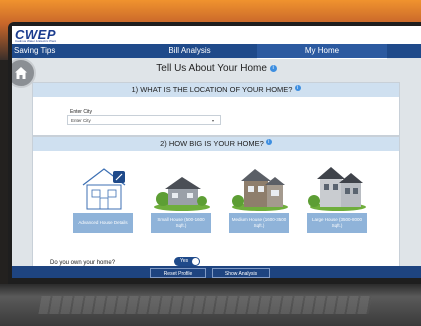 The height and width of the screenshot is (326, 421). I want to click on tab-saving-tips: Saving Tips, so click(68, 51).